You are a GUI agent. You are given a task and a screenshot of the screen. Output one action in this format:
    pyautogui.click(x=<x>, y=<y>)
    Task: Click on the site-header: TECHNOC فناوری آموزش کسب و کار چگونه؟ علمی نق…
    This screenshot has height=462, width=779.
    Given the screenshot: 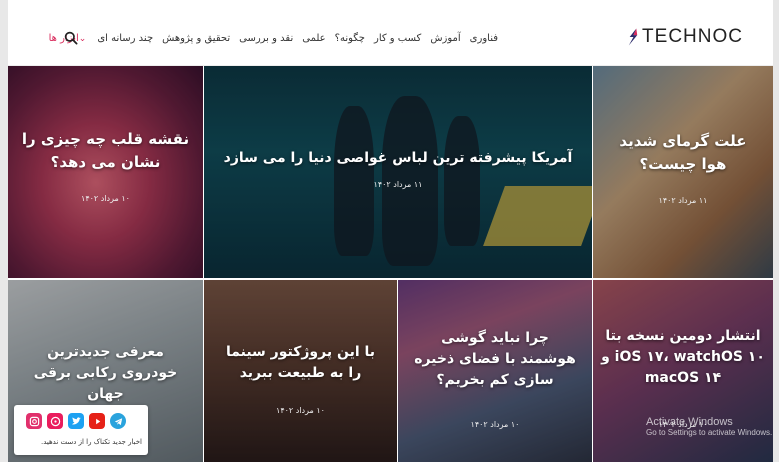 What is the action you would take?
    pyautogui.click(x=390, y=33)
    